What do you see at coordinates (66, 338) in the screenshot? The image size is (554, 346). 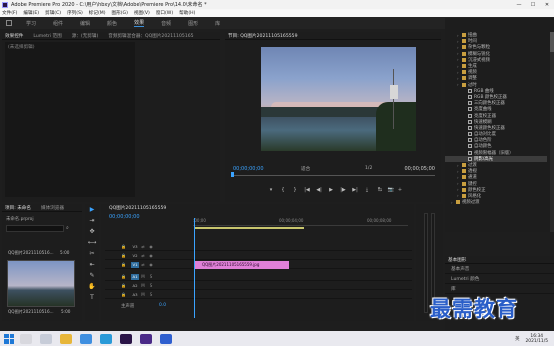 I see `file-explorer-icon` at bounding box center [66, 338].